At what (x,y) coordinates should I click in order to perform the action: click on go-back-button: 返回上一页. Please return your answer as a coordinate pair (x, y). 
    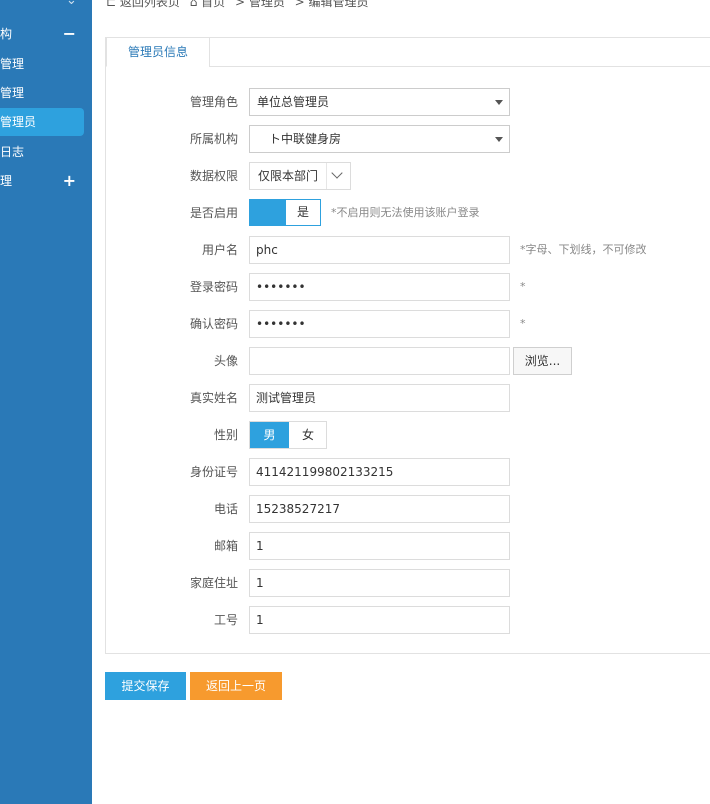
    Looking at the image, I should click on (236, 686).